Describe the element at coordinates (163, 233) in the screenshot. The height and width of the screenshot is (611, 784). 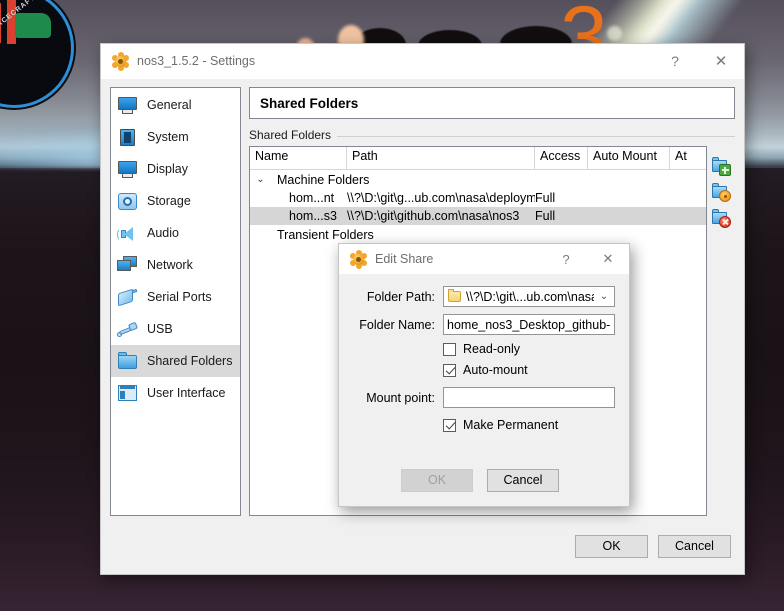
I see `sidebar-item-label: Audio` at that location.